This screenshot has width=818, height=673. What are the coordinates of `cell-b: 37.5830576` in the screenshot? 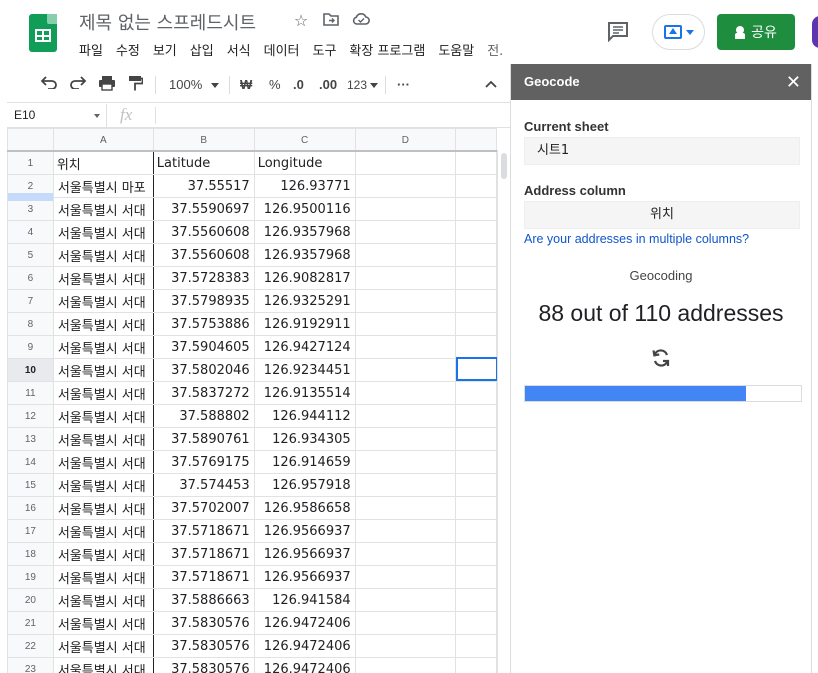 It's located at (203, 646).